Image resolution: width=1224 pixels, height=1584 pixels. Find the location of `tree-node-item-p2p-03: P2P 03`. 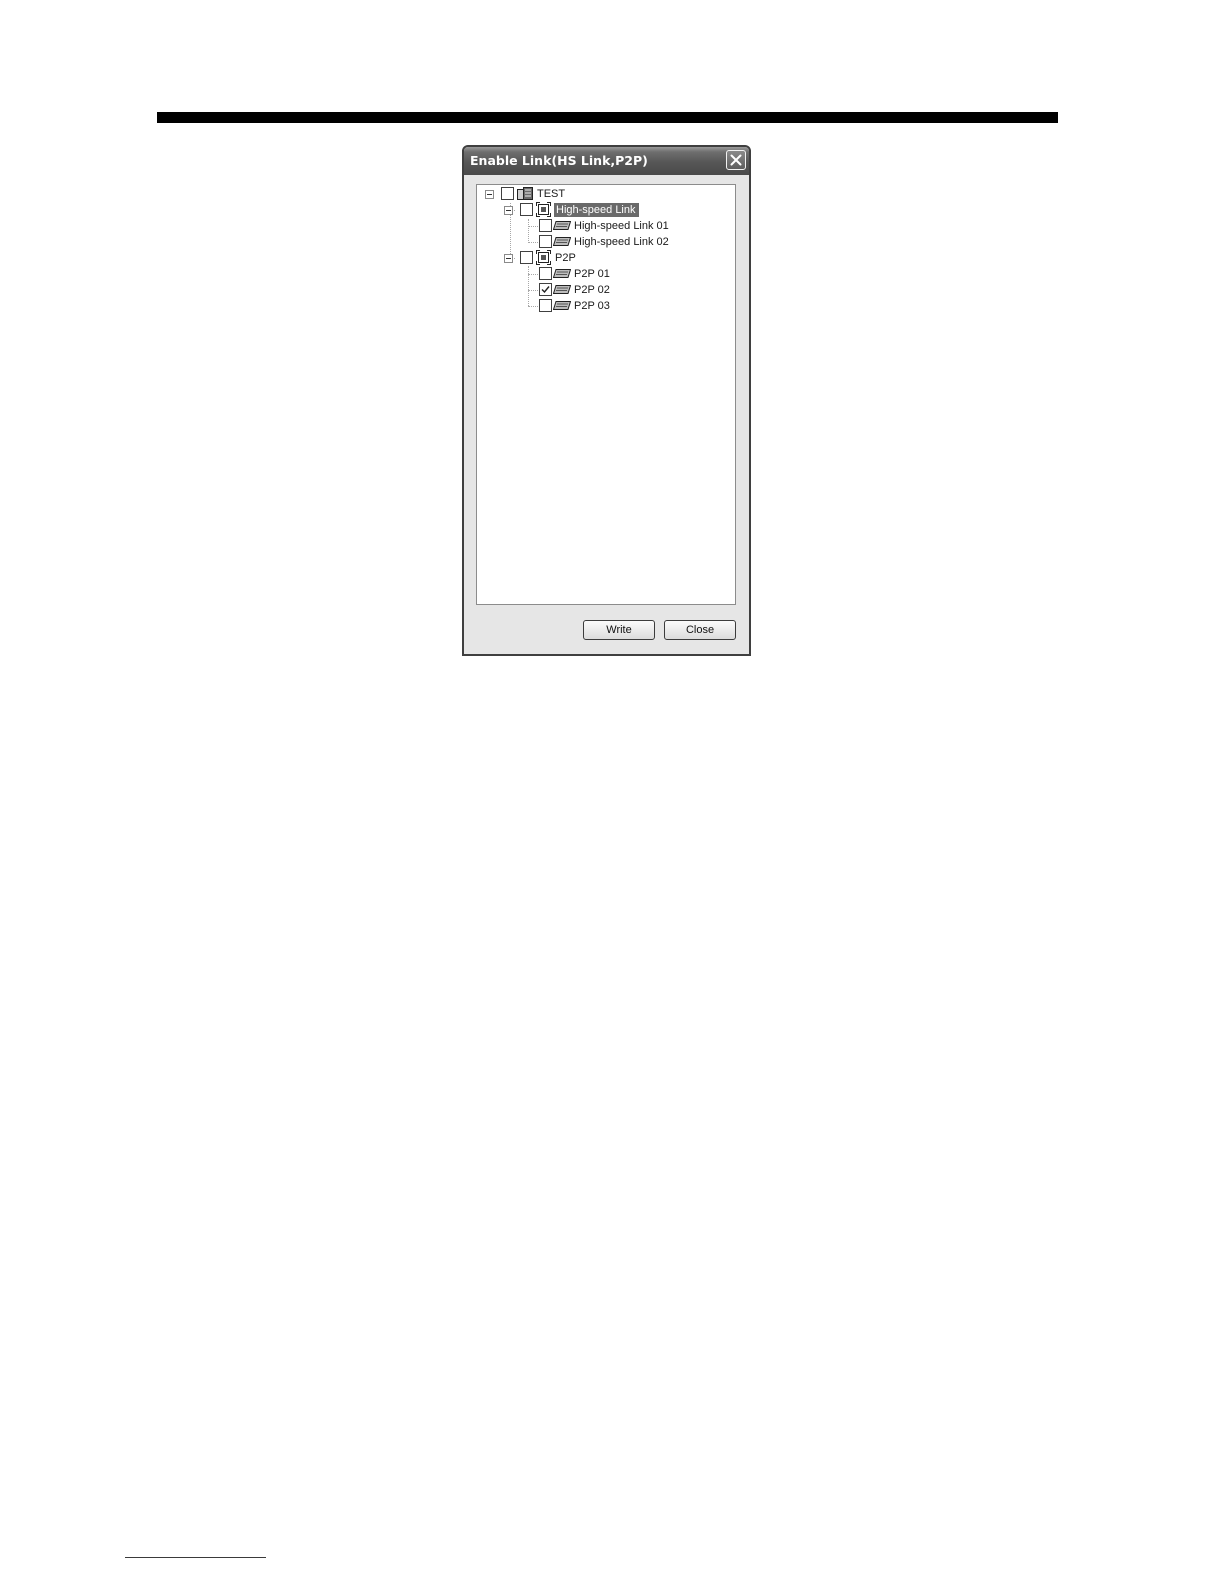

tree-node-item-p2p-03: P2P 03 is located at coordinates (597, 306).